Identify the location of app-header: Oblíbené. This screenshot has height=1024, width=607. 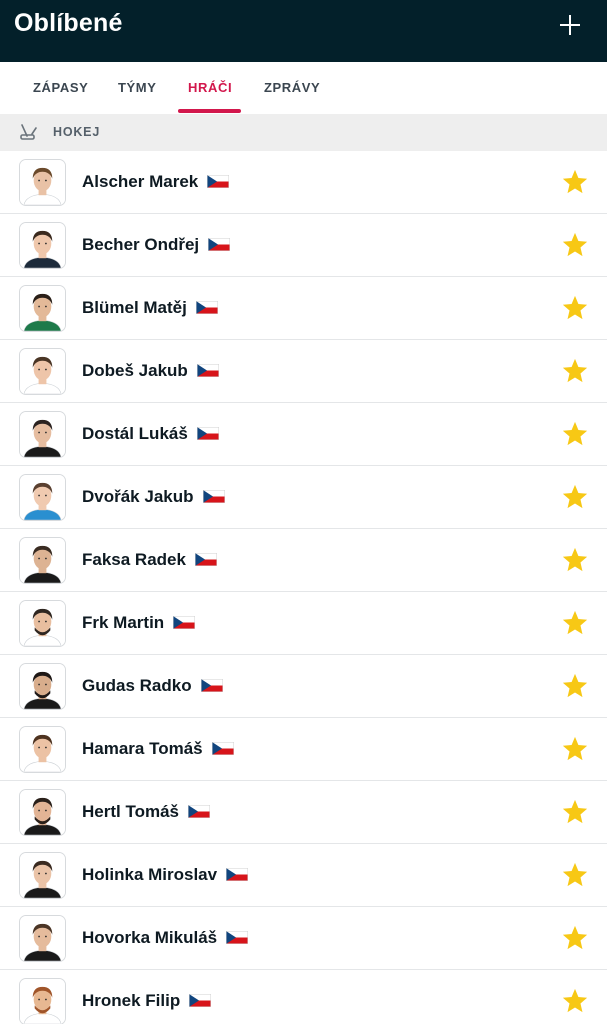
(303, 31).